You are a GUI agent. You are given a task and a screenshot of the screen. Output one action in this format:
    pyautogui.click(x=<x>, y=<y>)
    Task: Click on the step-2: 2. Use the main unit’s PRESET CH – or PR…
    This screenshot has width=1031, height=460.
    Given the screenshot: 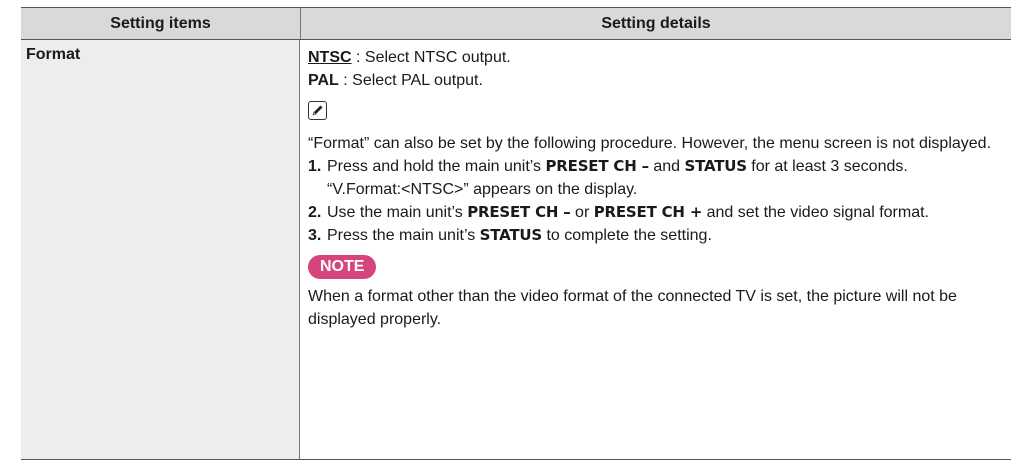 What is the action you would take?
    pyautogui.click(x=652, y=212)
    